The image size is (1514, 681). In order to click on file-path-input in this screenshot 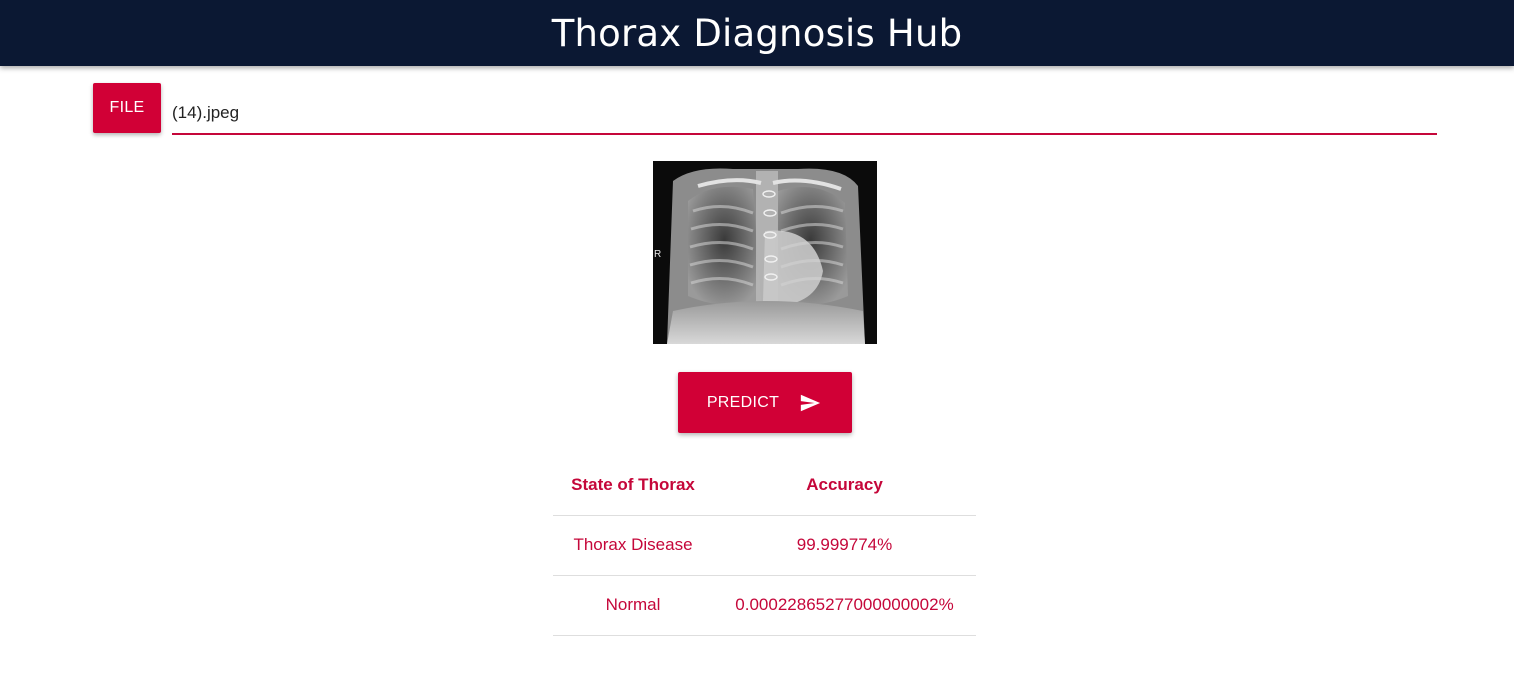, I will do `click(804, 113)`.